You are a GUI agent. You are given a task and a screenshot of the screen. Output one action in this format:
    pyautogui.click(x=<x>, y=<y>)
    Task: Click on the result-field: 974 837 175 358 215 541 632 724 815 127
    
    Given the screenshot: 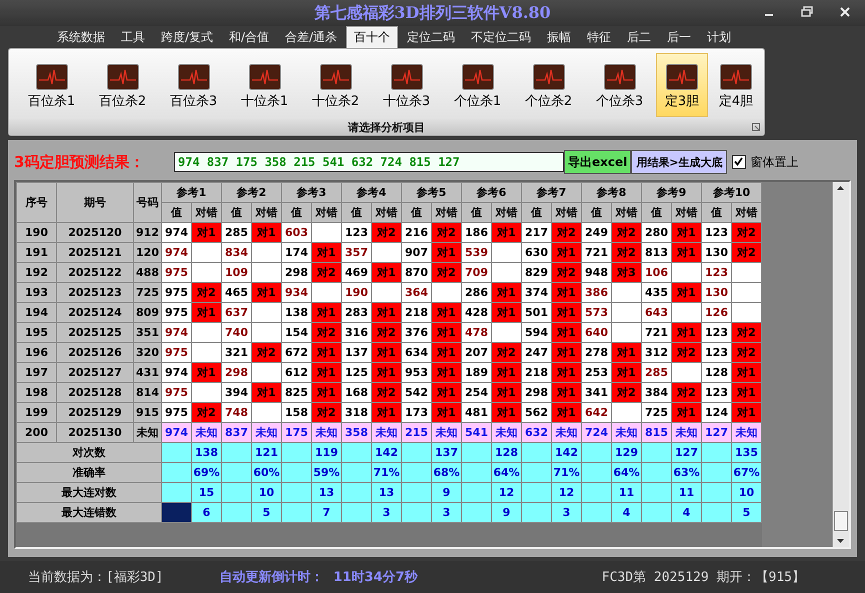 What is the action you would take?
    pyautogui.click(x=369, y=162)
    